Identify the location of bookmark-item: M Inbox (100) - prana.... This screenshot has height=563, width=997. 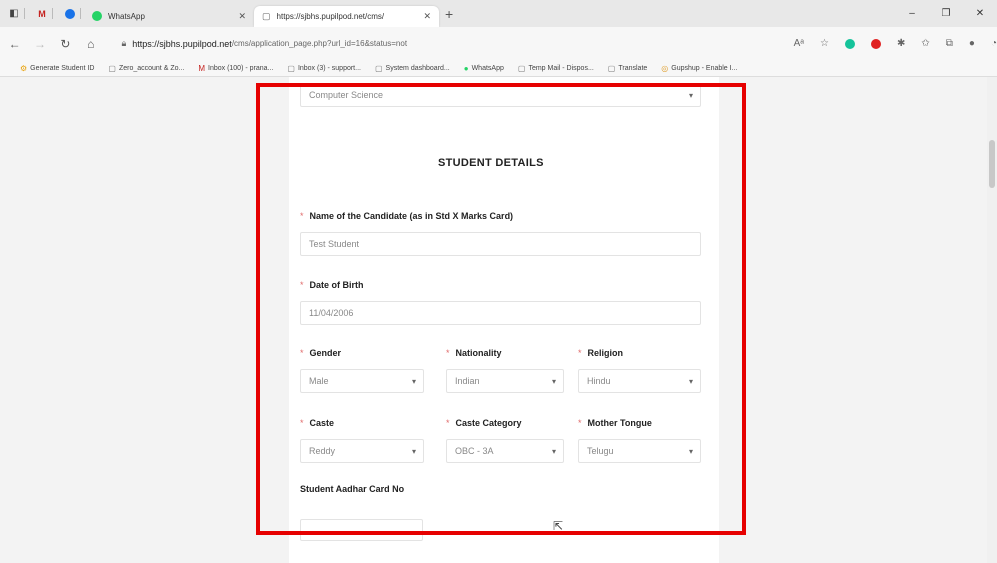
(235, 68).